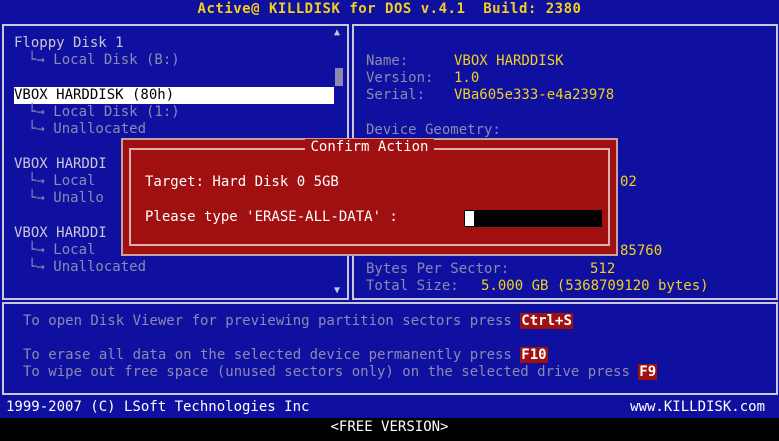  Describe the element at coordinates (533, 218) in the screenshot. I see `confirmation-input` at that location.